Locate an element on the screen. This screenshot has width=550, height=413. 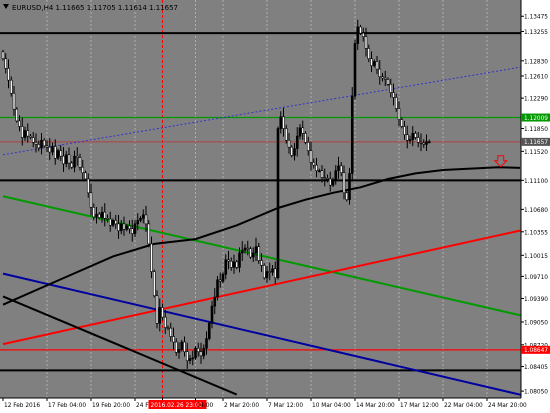
price-tick-label: 1.11520 is located at coordinates (536, 153).